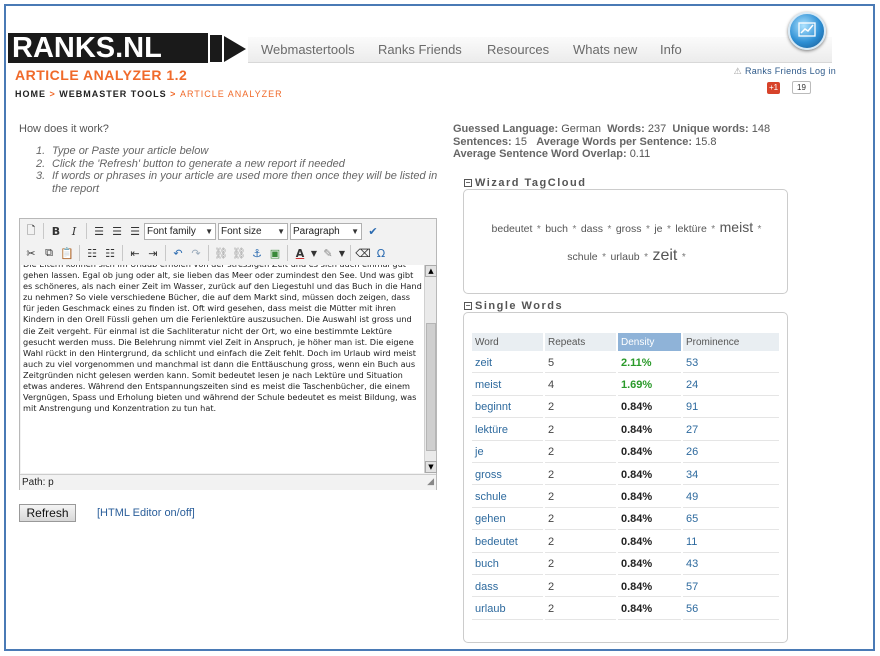  What do you see at coordinates (326, 231) in the screenshot?
I see `format-select: Paragraph ▼` at bounding box center [326, 231].